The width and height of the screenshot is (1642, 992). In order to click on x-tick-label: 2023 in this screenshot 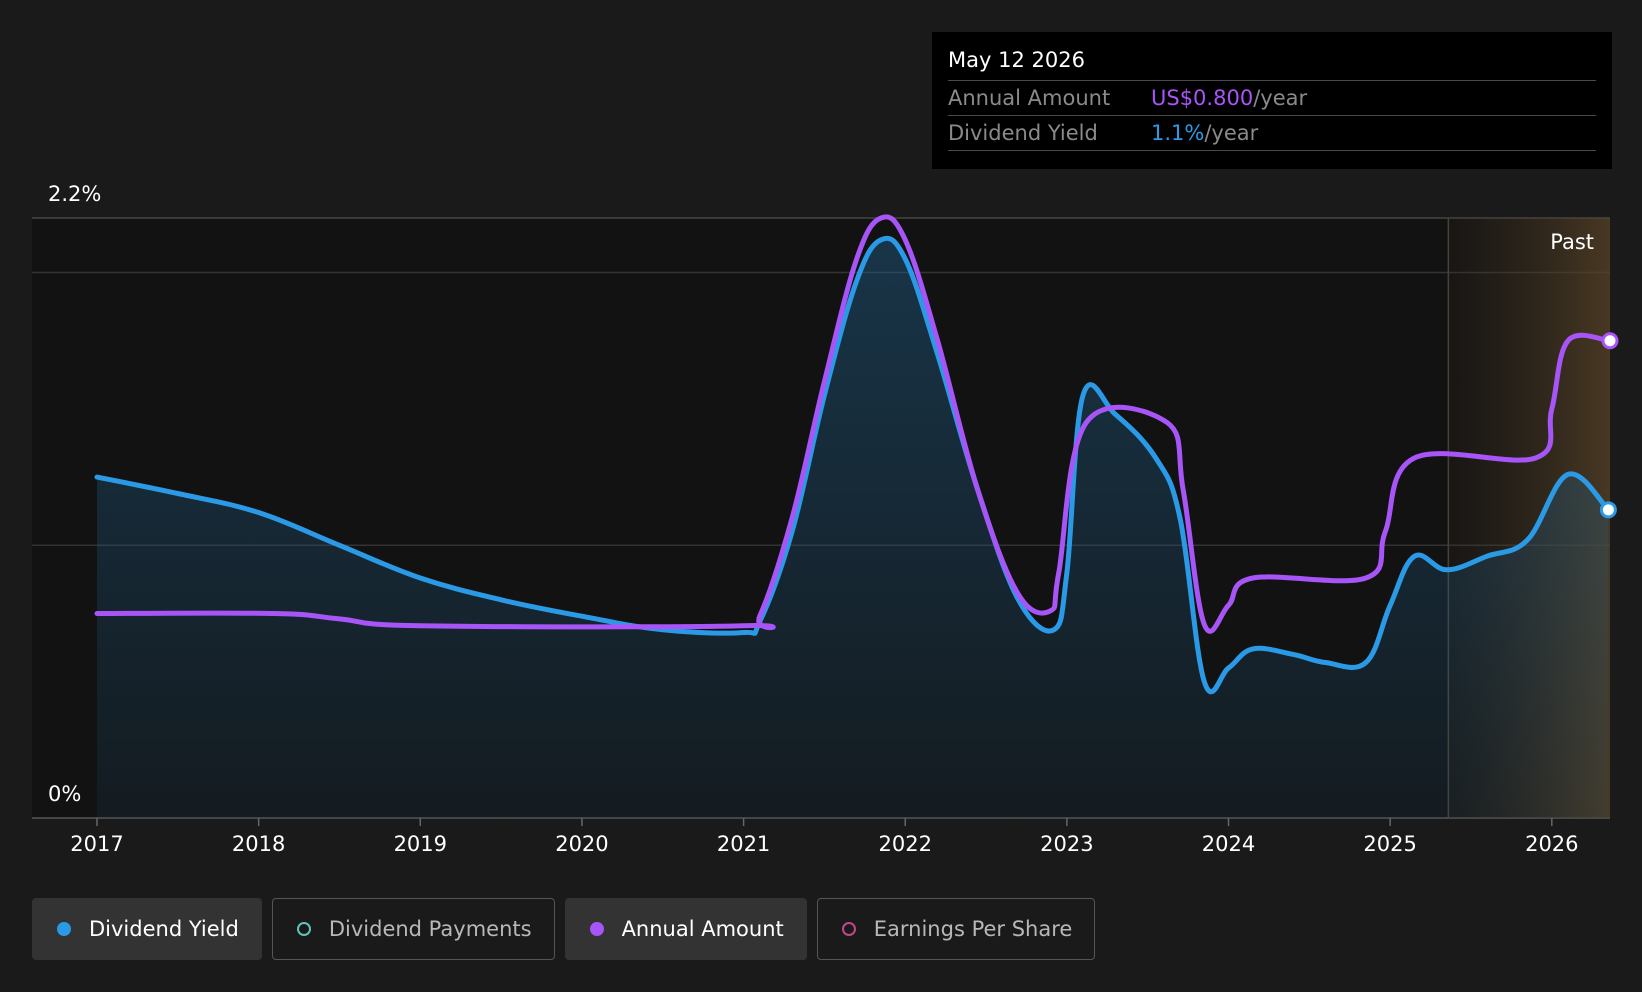, I will do `click(1066, 844)`.